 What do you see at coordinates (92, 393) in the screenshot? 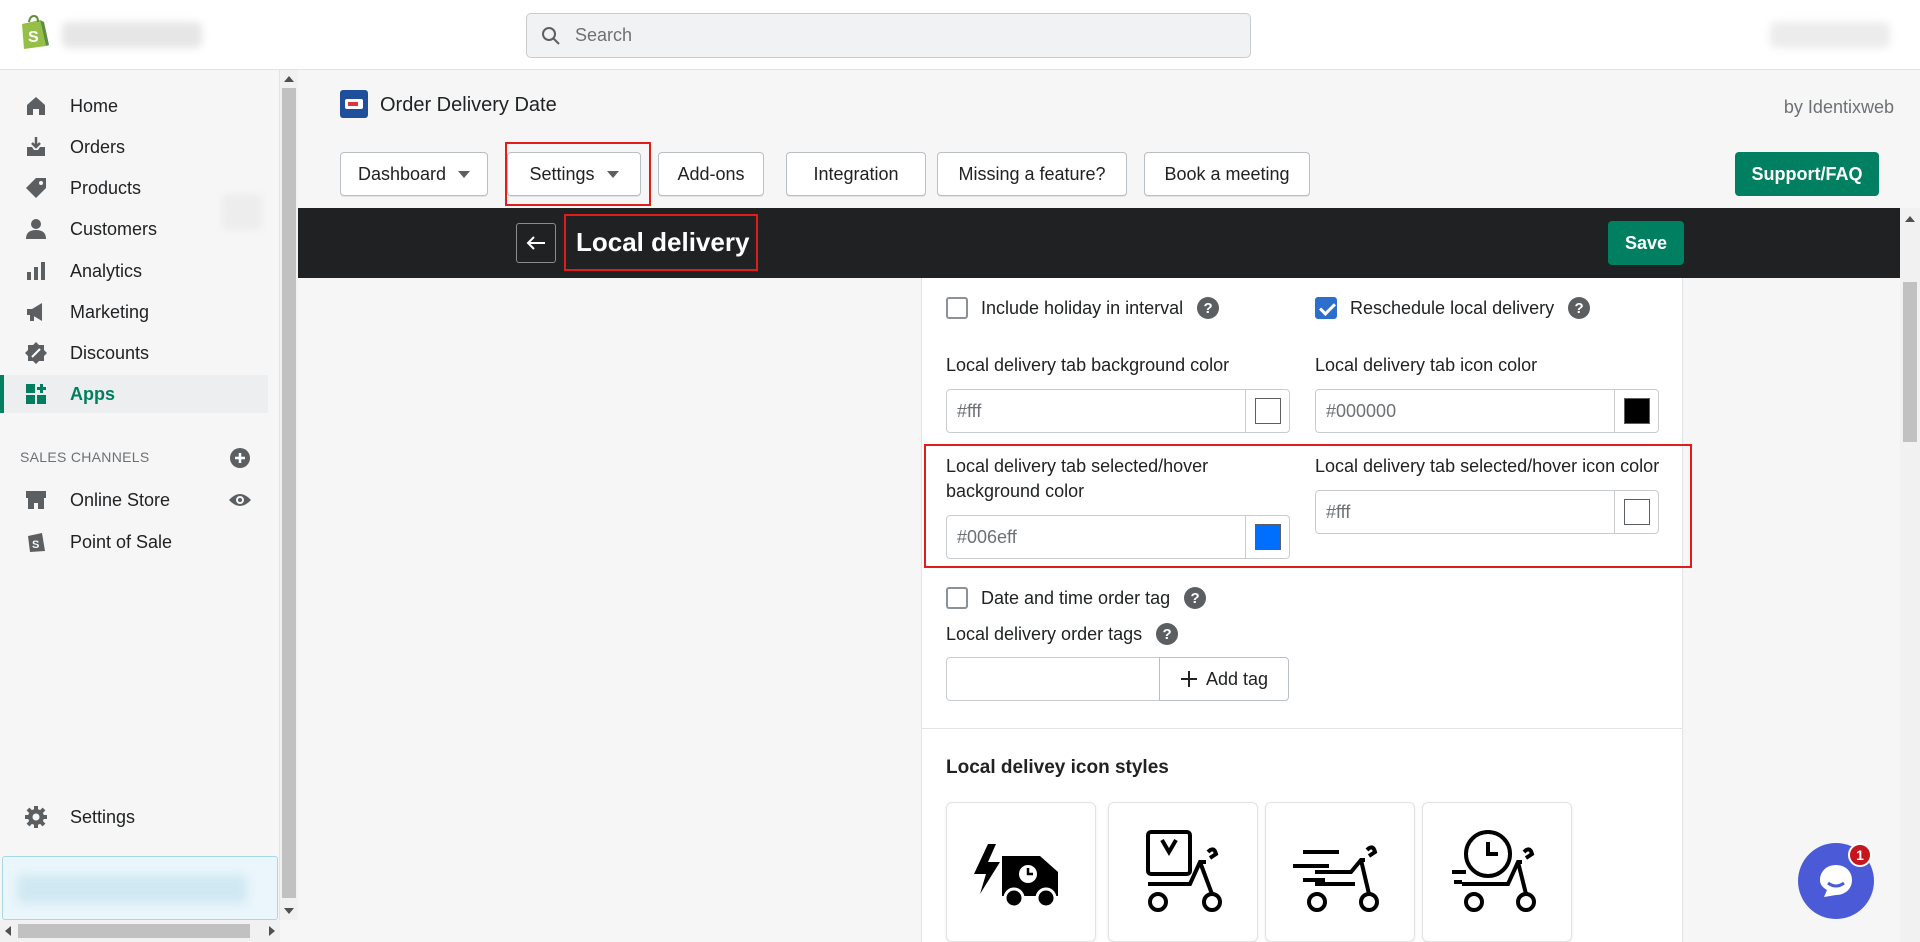
I see `sidebar-item-label: Apps` at bounding box center [92, 393].